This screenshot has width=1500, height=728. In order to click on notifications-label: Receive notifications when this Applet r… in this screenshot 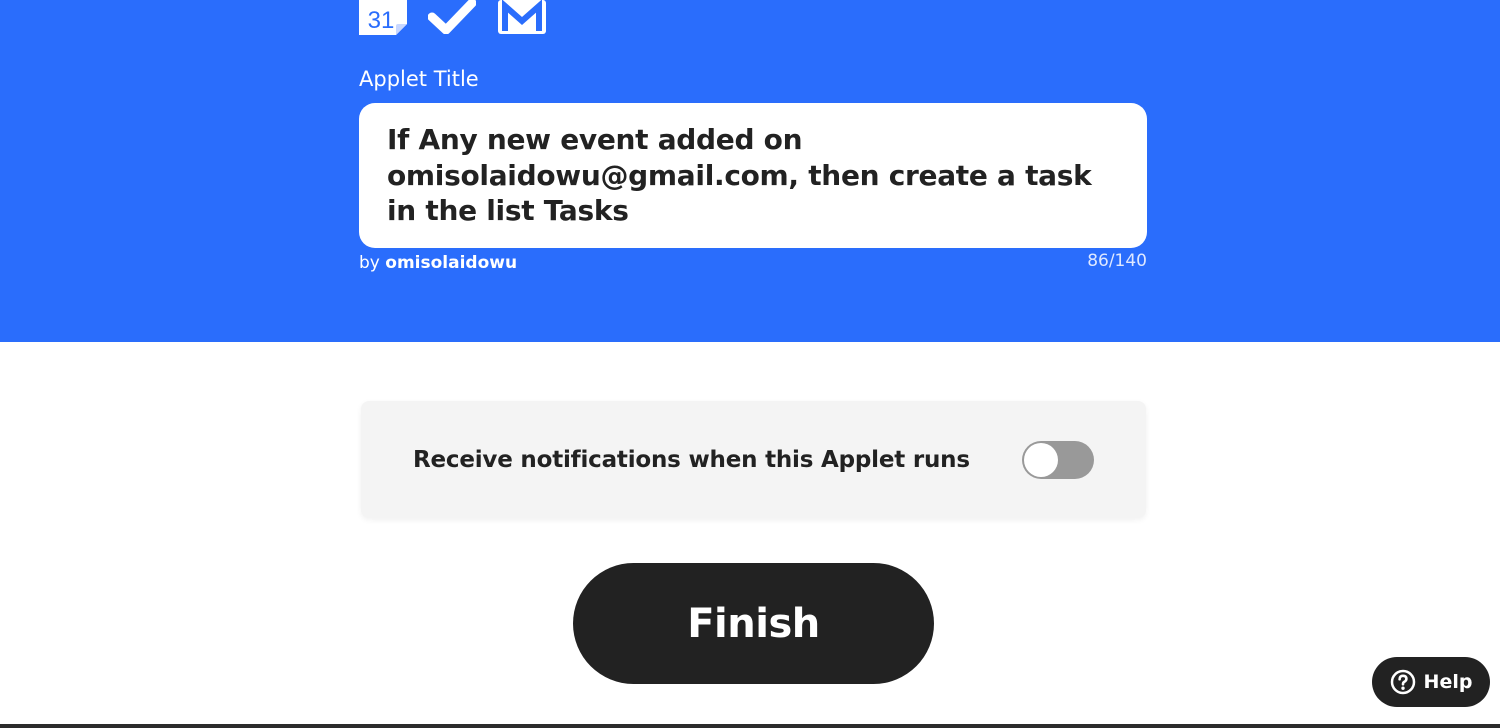, I will do `click(691, 460)`.